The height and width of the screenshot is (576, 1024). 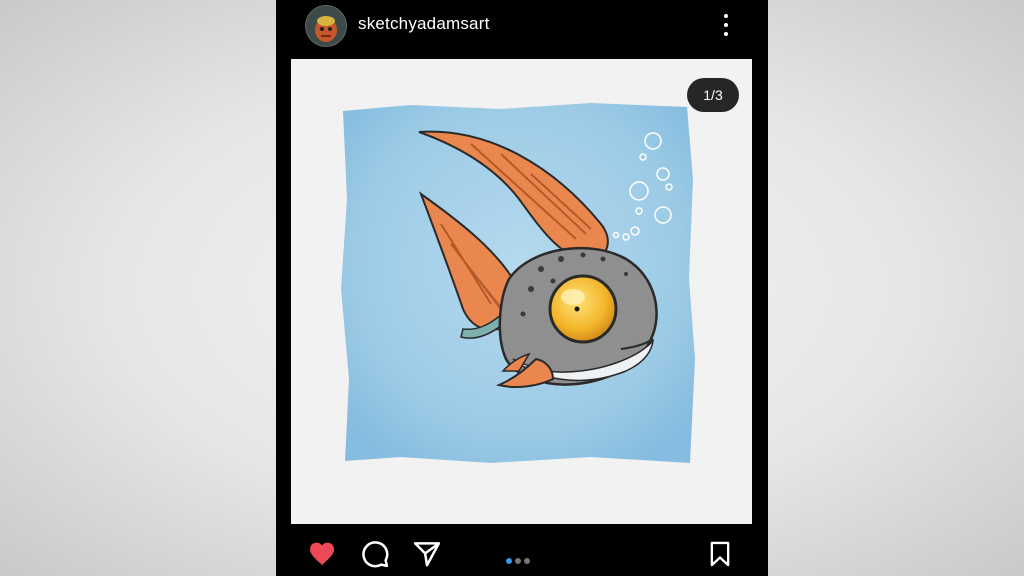 I want to click on profile-avatar, so click(x=326, y=26).